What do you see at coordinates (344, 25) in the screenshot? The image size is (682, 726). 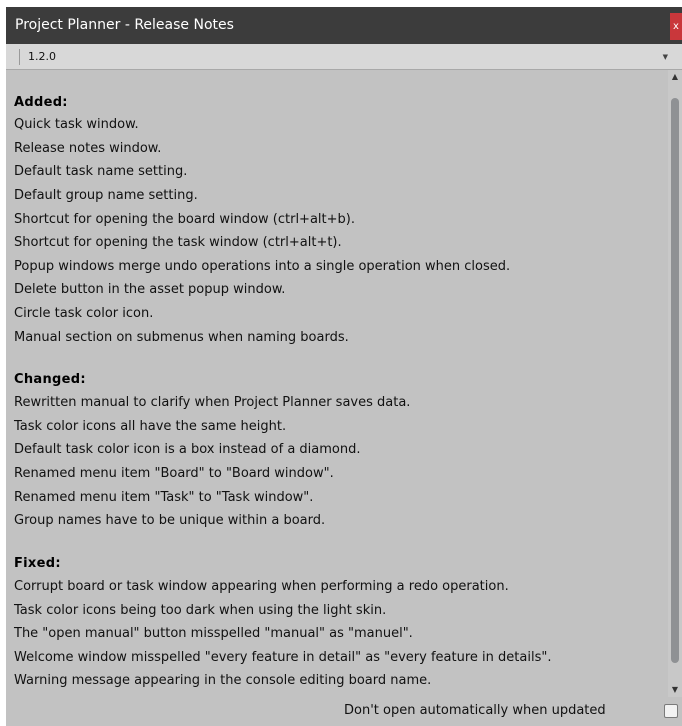 I see `title-bar: Project Planner - Release Notes x` at bounding box center [344, 25].